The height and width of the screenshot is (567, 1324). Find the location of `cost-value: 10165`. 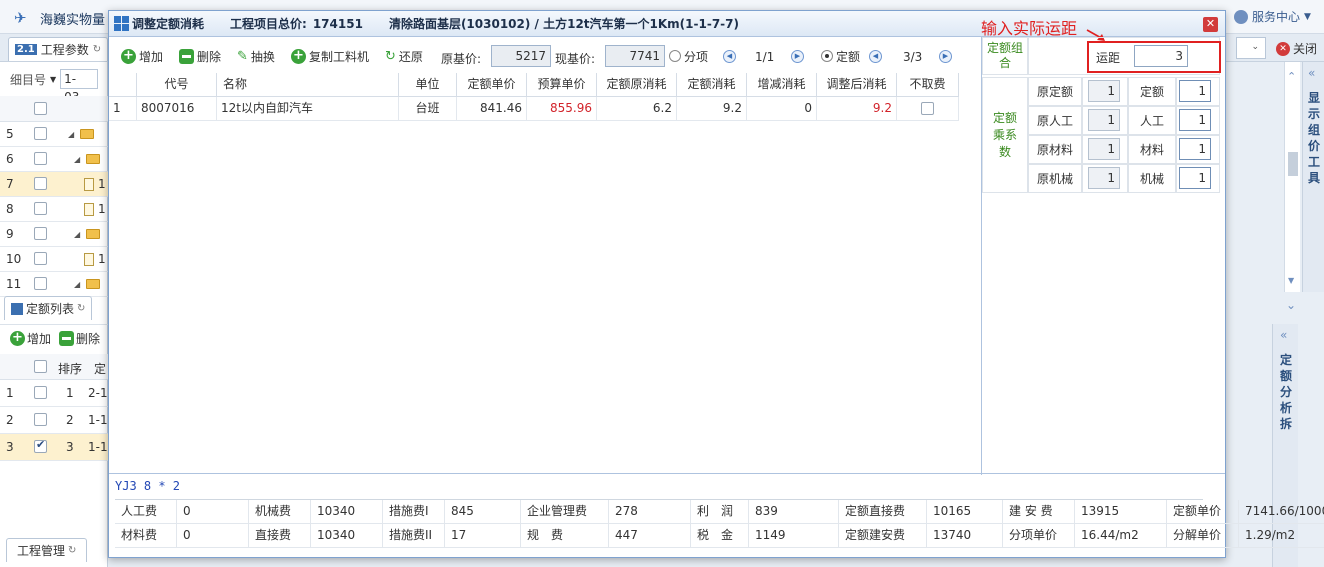

cost-value: 10165 is located at coordinates (965, 512).